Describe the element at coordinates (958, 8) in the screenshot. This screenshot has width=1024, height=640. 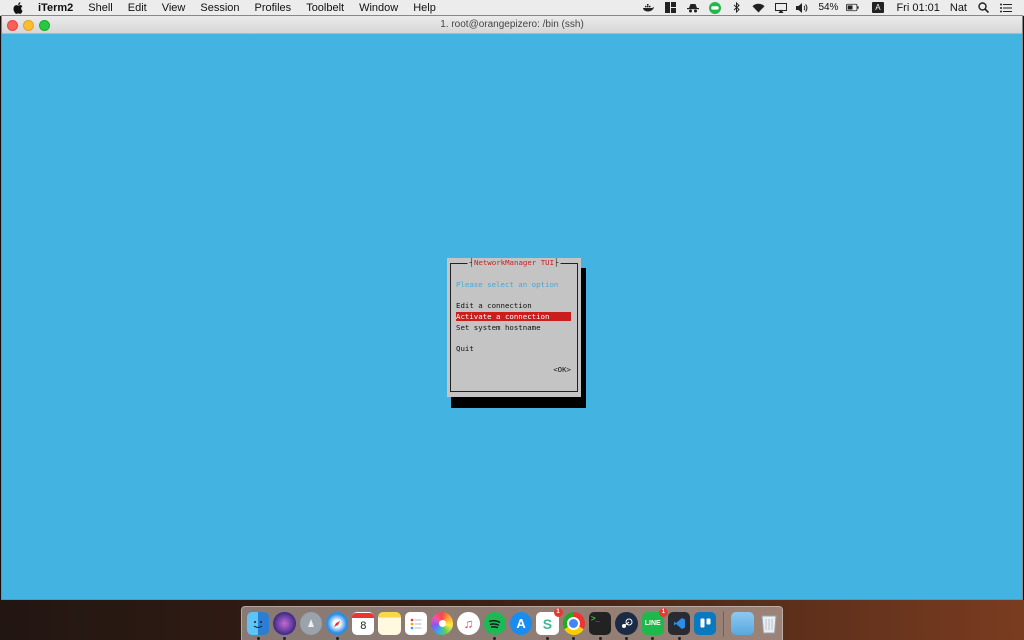
I see `menubar-user: Nat` at that location.